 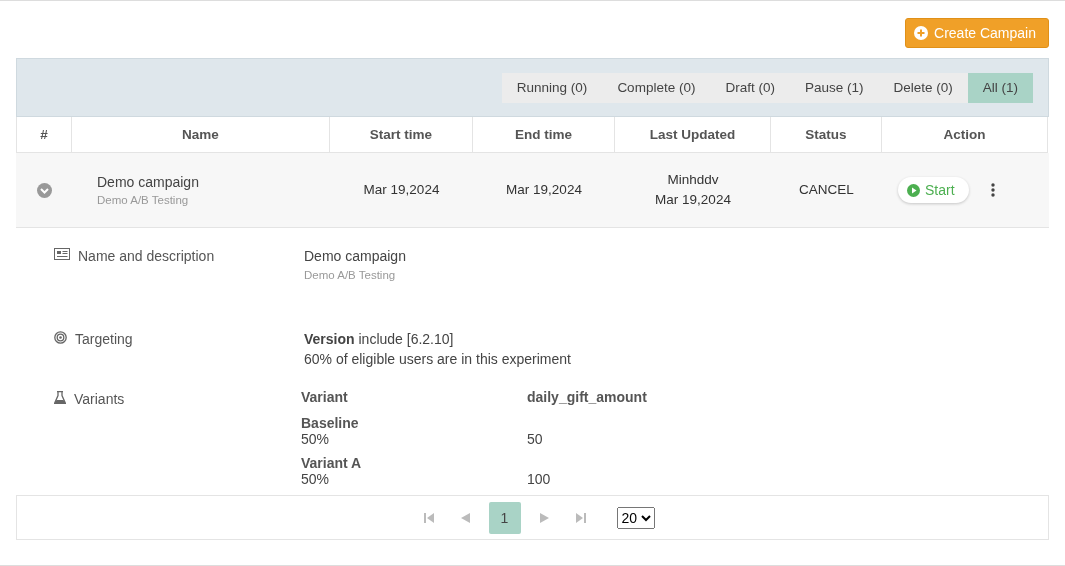 What do you see at coordinates (428, 517) in the screenshot?
I see `first-page-icon` at bounding box center [428, 517].